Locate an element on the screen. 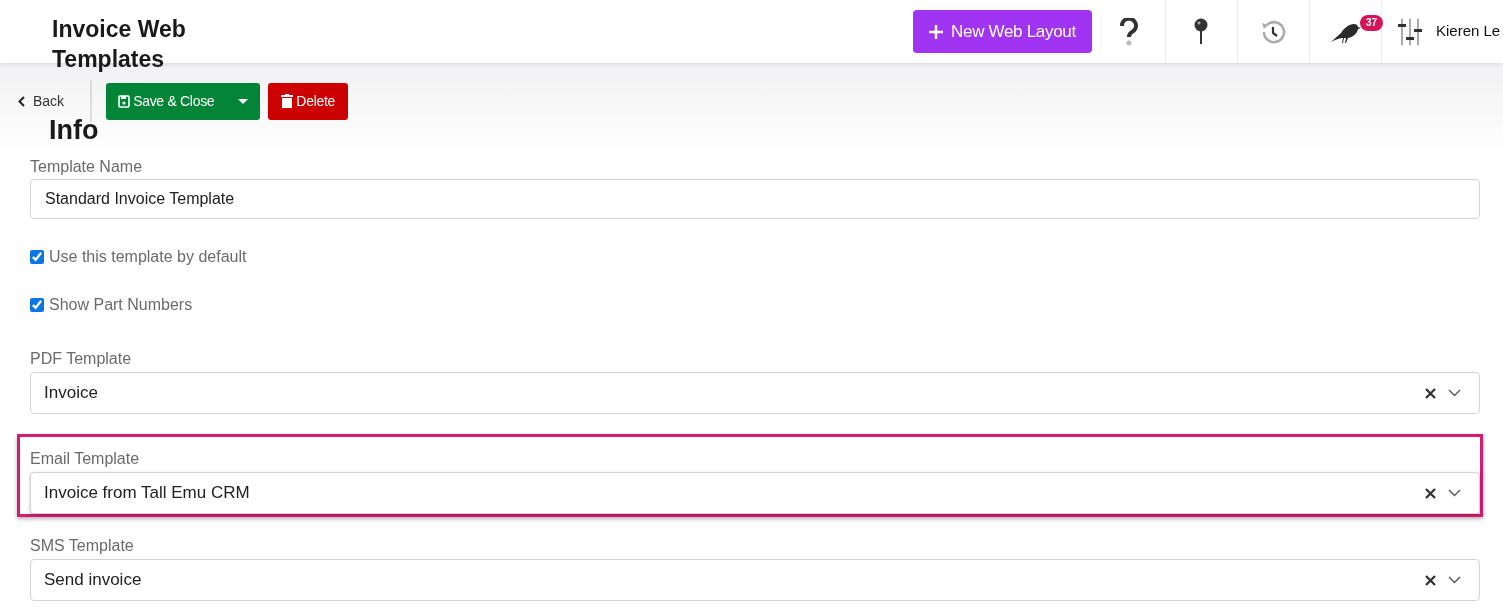  field-label: PDF Template is located at coordinates (81, 359).